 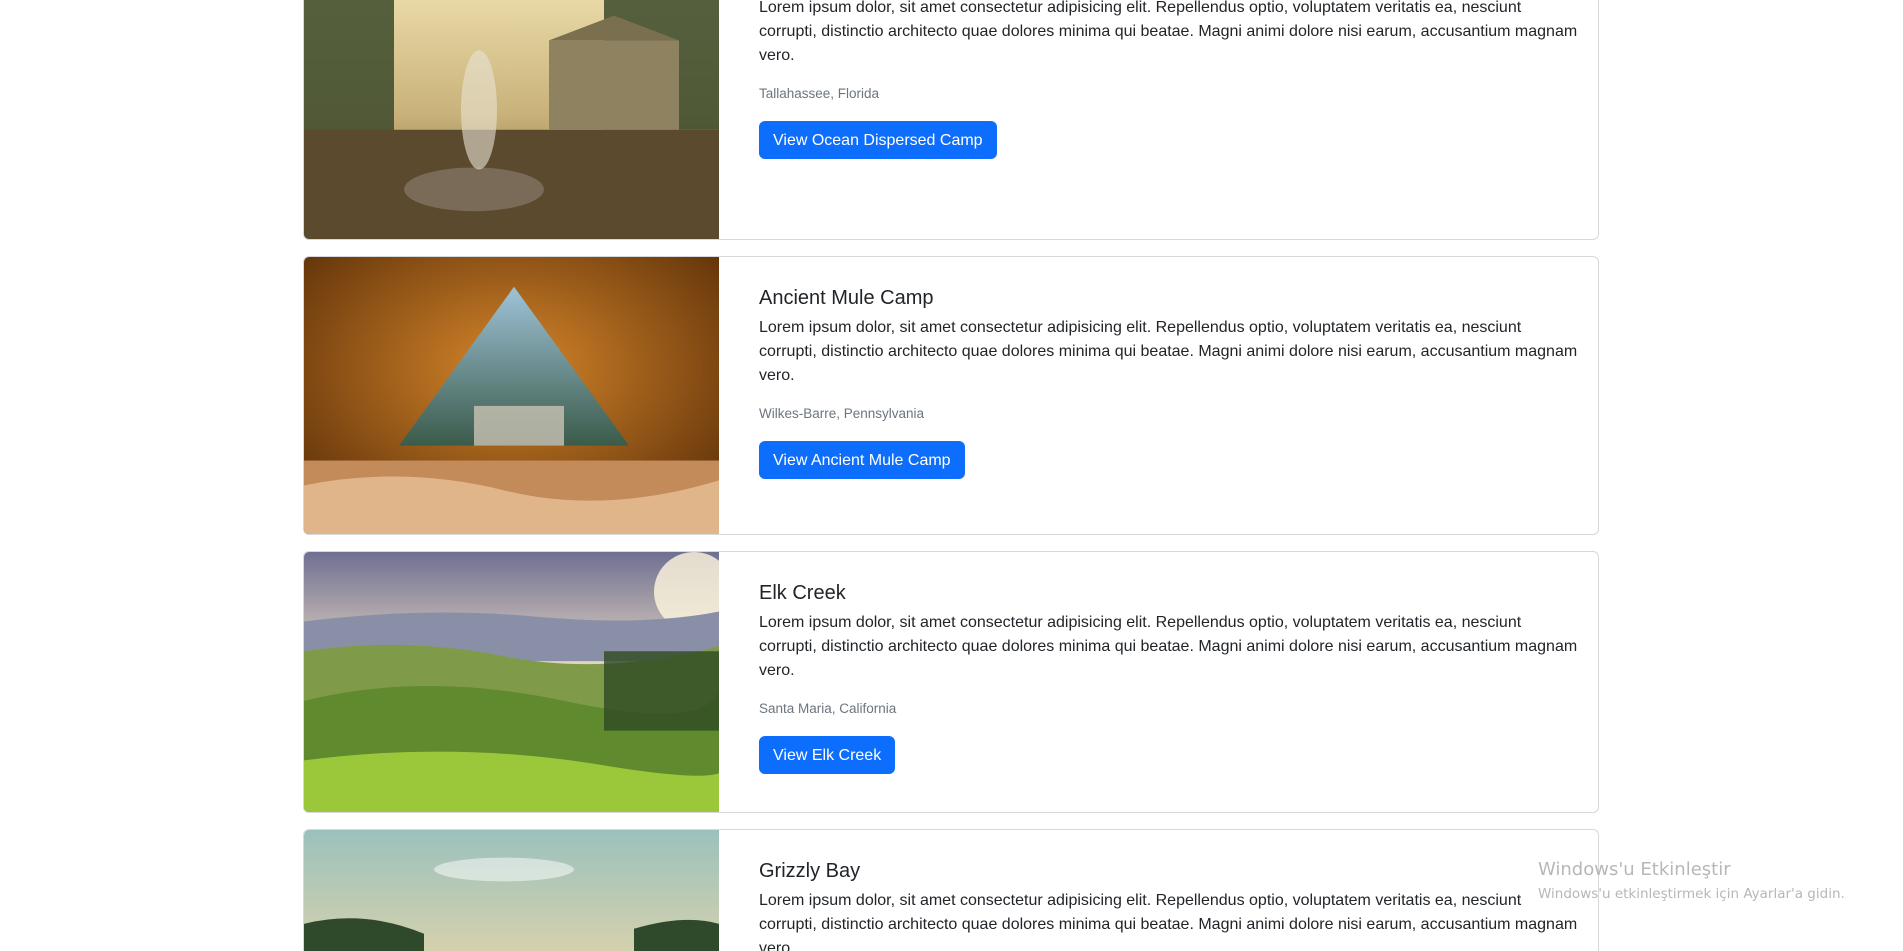 I want to click on campground-title: Elk Creek, so click(x=802, y=593).